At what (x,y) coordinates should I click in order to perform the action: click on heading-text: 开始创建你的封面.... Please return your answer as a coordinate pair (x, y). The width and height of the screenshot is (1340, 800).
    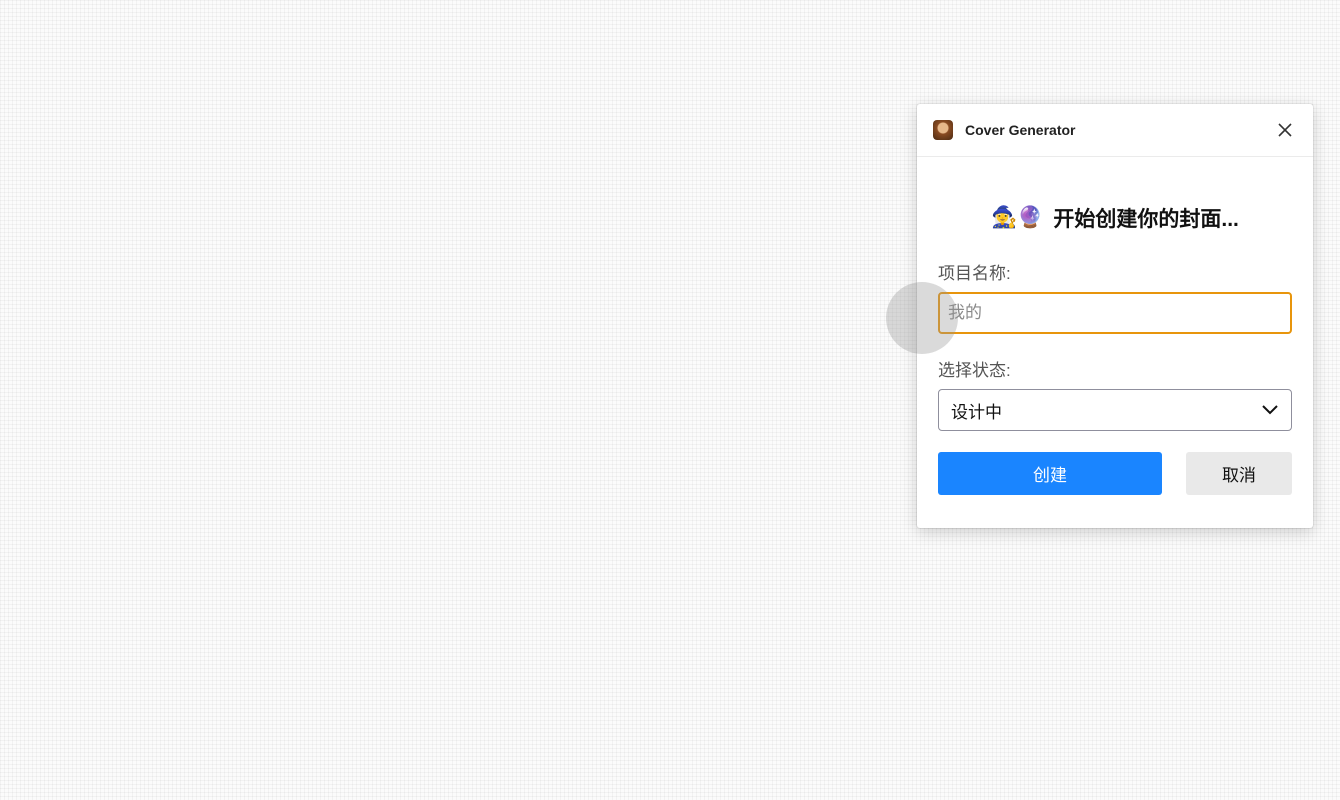
    Looking at the image, I should click on (1146, 219).